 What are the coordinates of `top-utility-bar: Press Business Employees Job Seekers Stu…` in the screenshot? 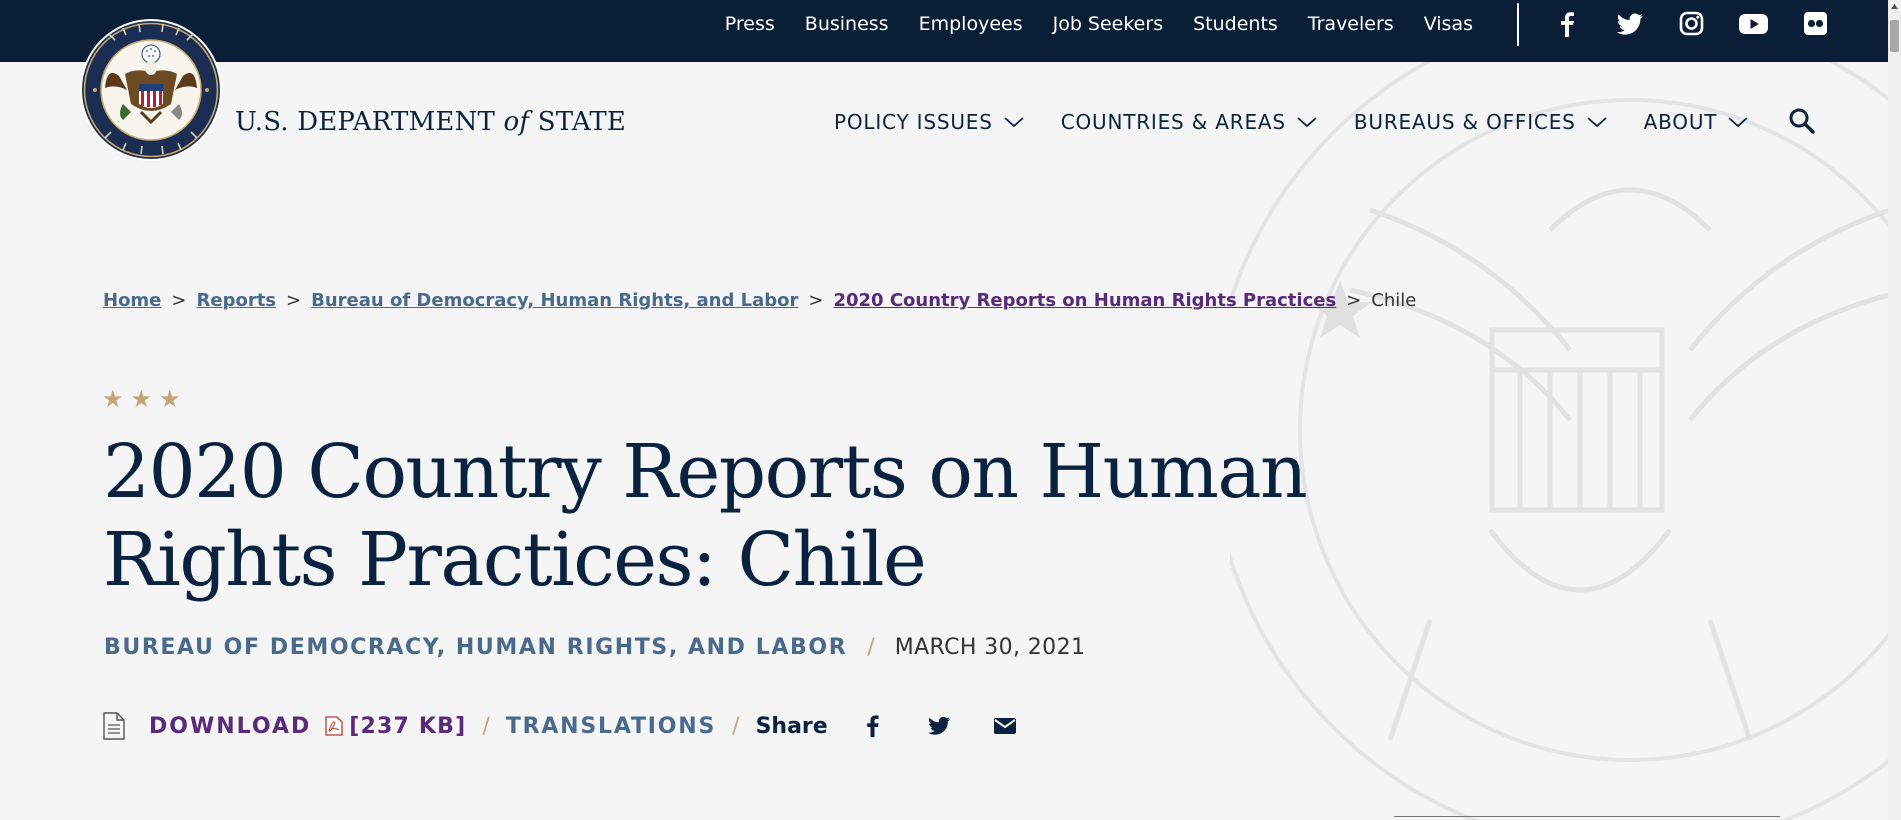 It's located at (944, 31).